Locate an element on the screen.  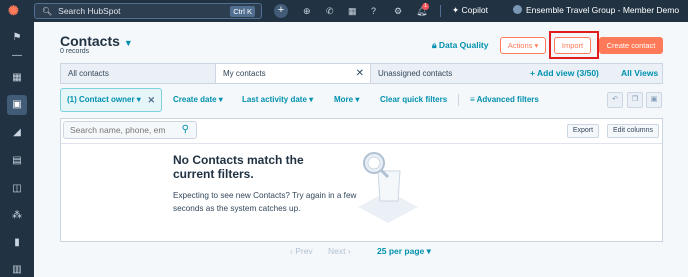
copilot-button: ✦ Copilot is located at coordinates (470, 10).